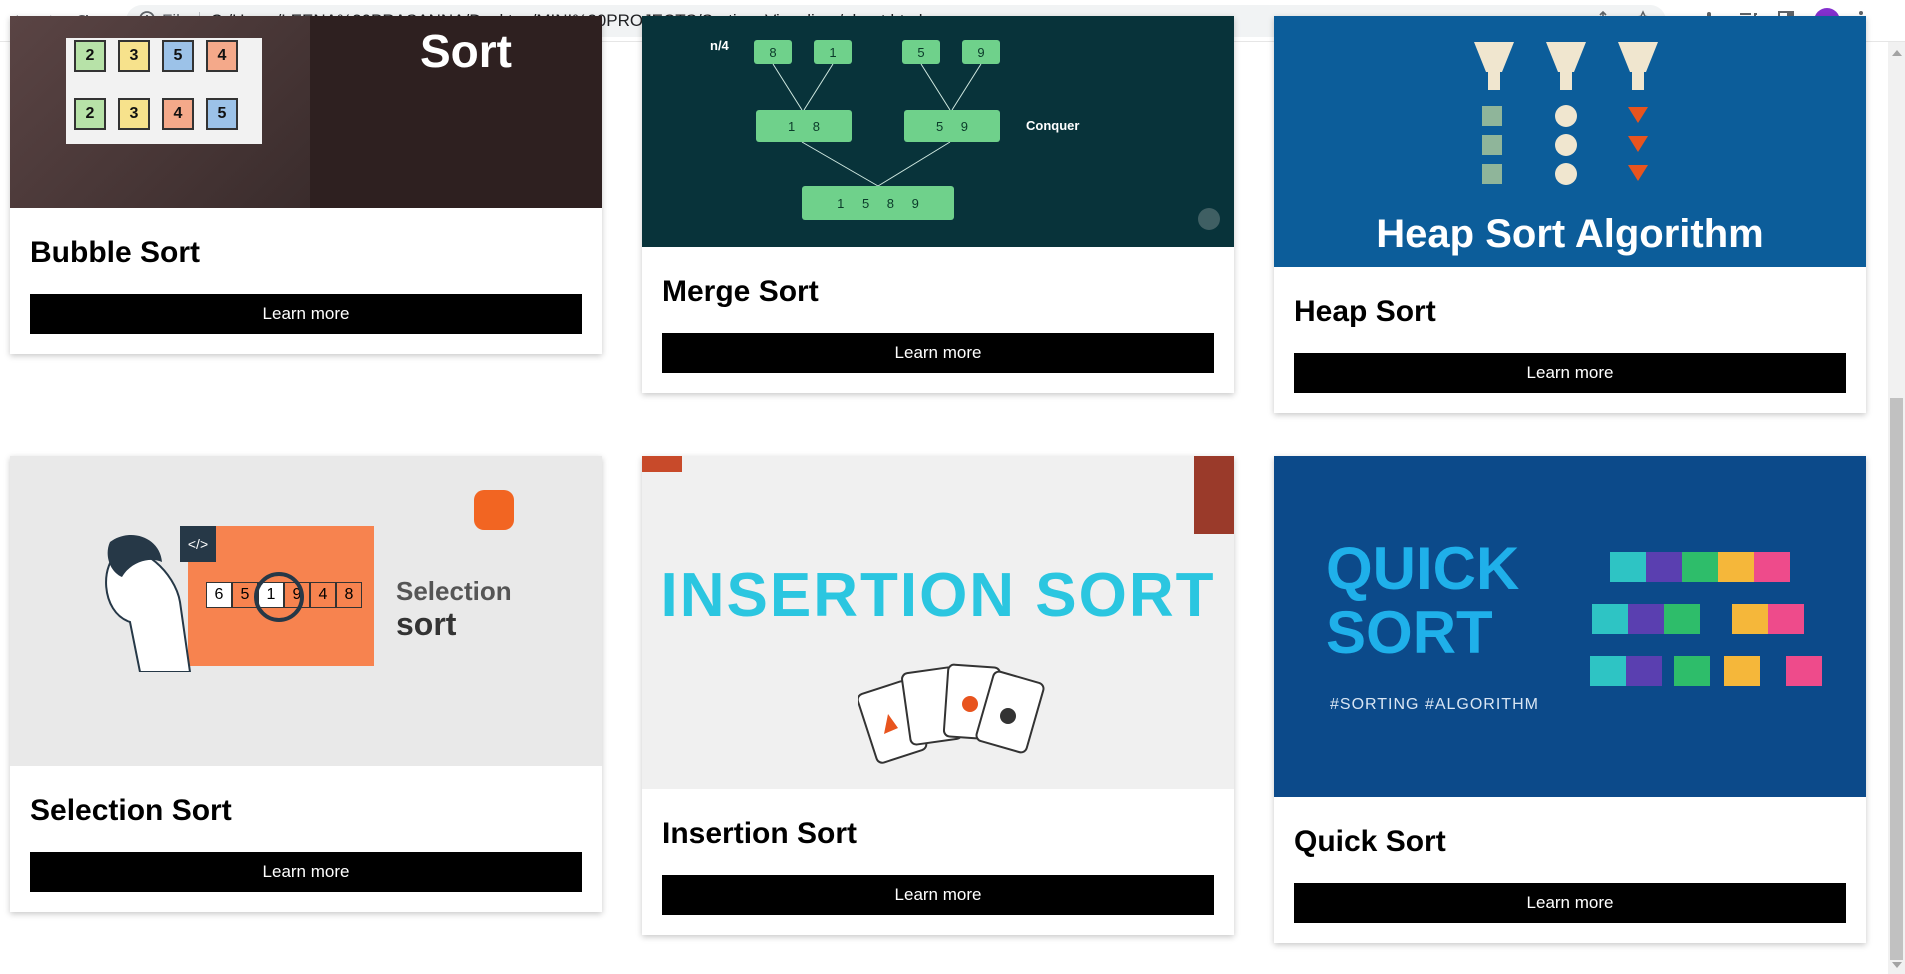 This screenshot has width=1905, height=974. What do you see at coordinates (134, 114) in the screenshot?
I see `bubble-cell-bottom: 3` at bounding box center [134, 114].